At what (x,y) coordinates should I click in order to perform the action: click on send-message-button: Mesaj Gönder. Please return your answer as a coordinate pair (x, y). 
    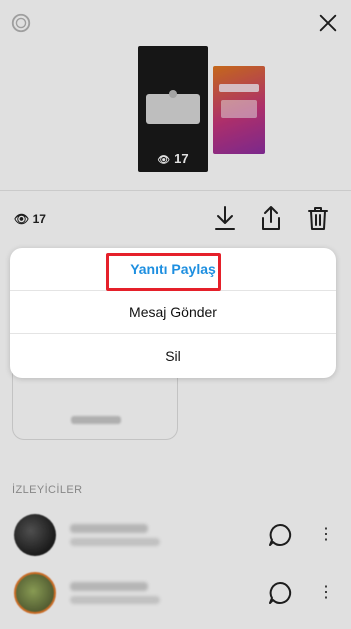
    Looking at the image, I should click on (173, 312).